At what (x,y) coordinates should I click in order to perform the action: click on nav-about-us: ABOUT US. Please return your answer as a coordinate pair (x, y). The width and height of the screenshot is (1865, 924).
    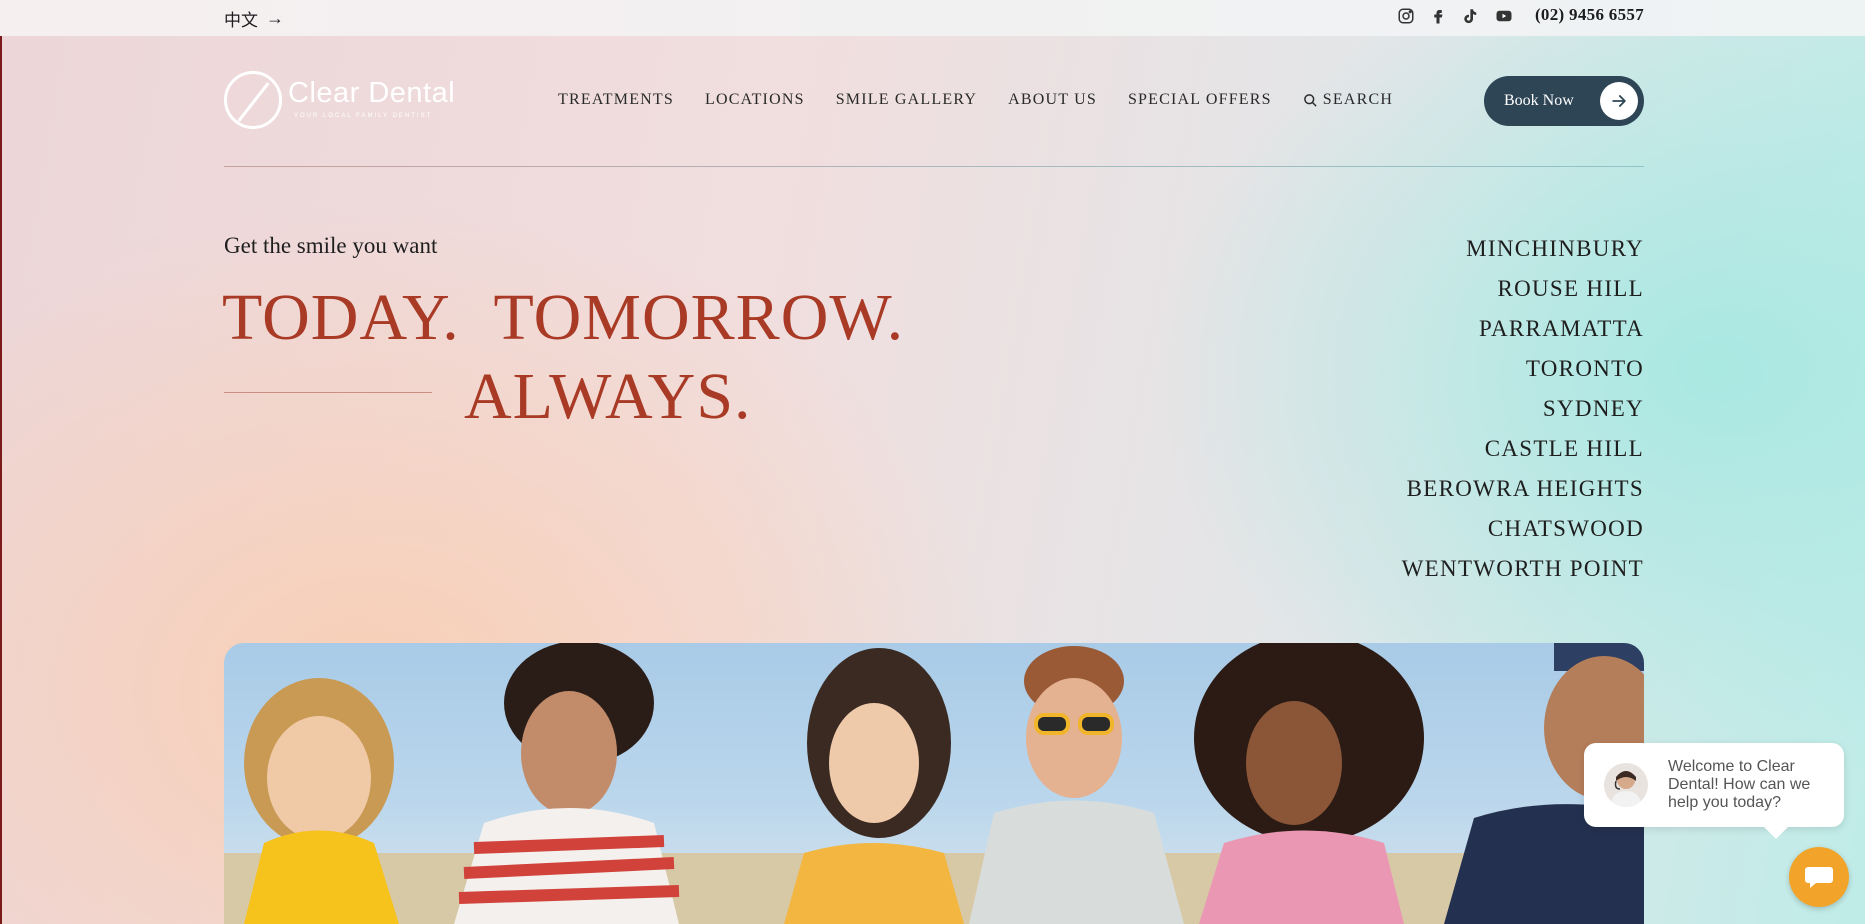
    Looking at the image, I should click on (1052, 100).